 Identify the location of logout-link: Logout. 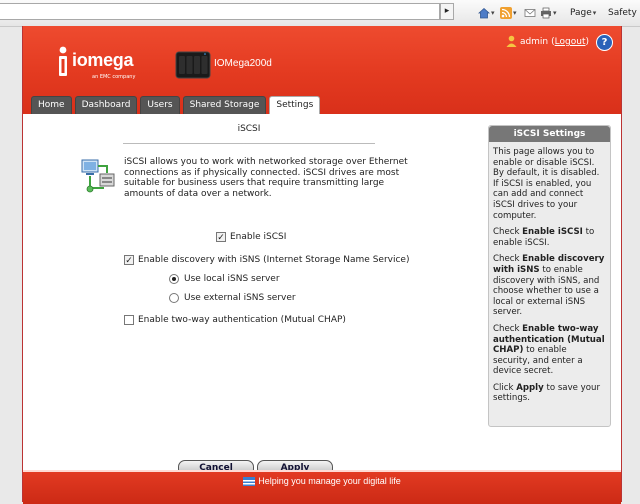
(570, 42).